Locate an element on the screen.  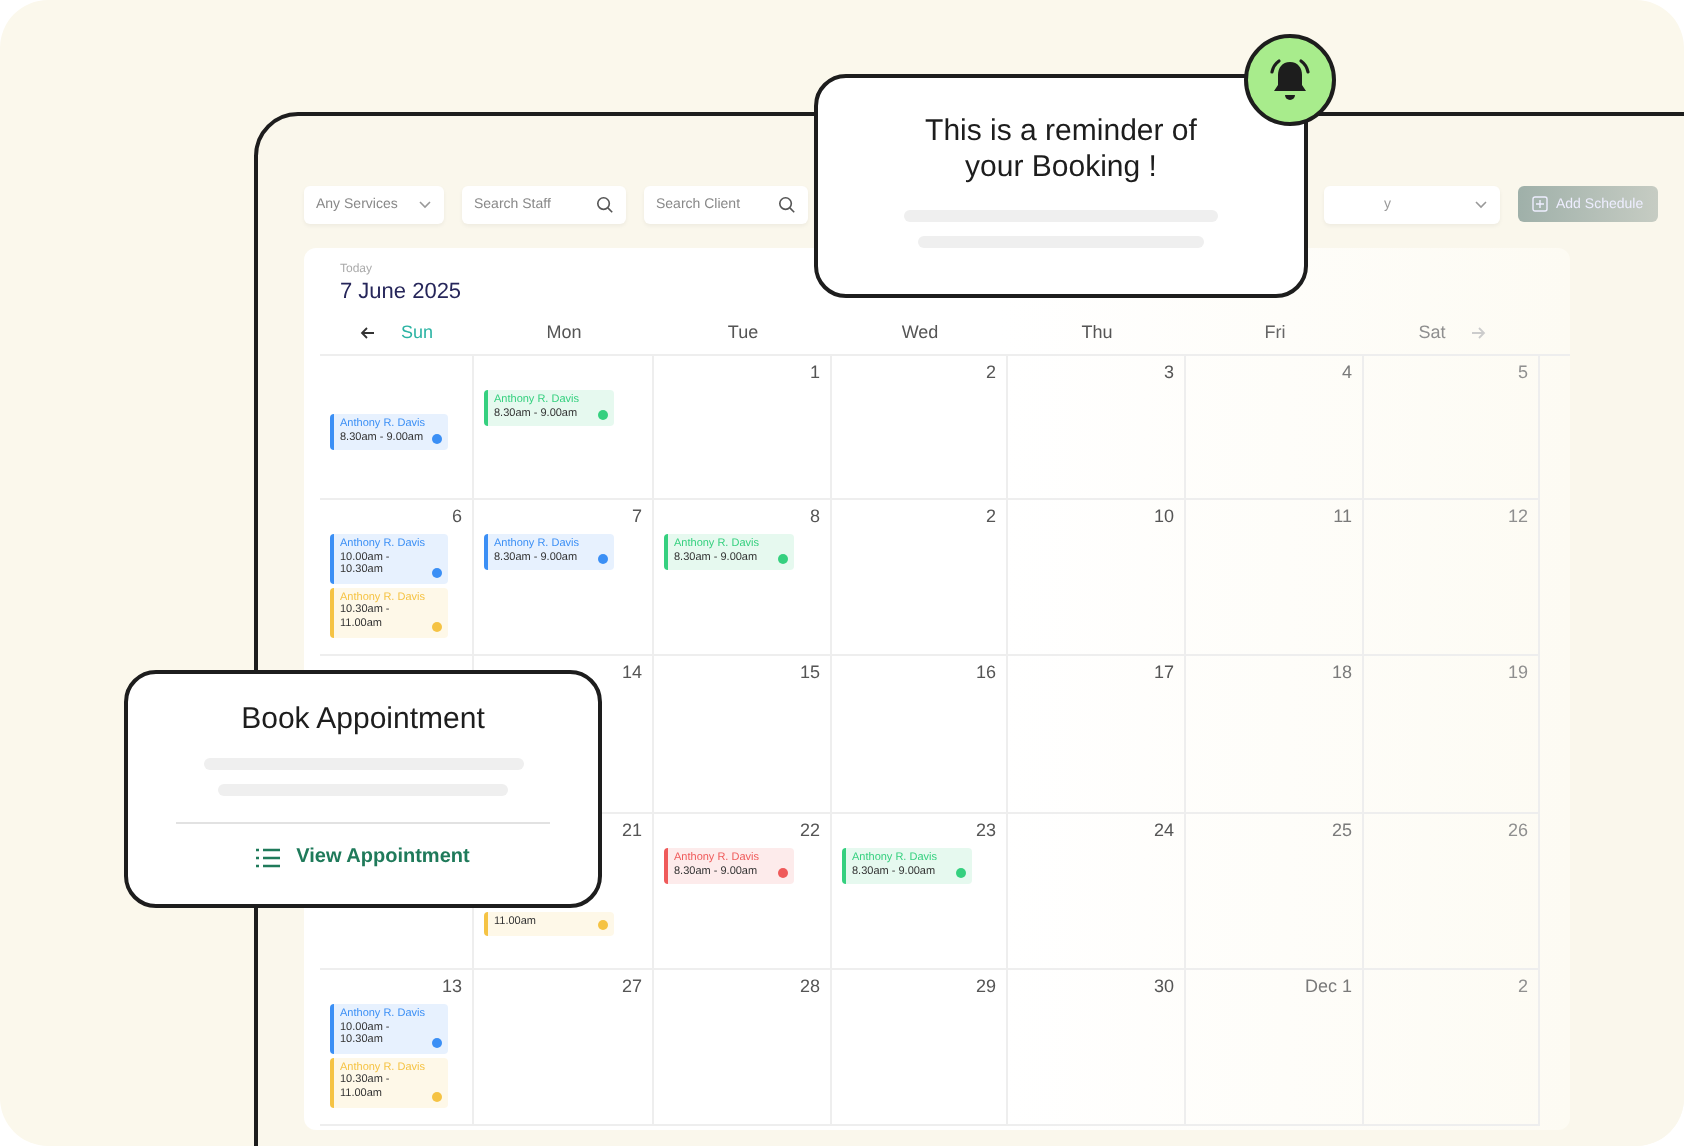
day-number: 12 is located at coordinates (1517, 516).